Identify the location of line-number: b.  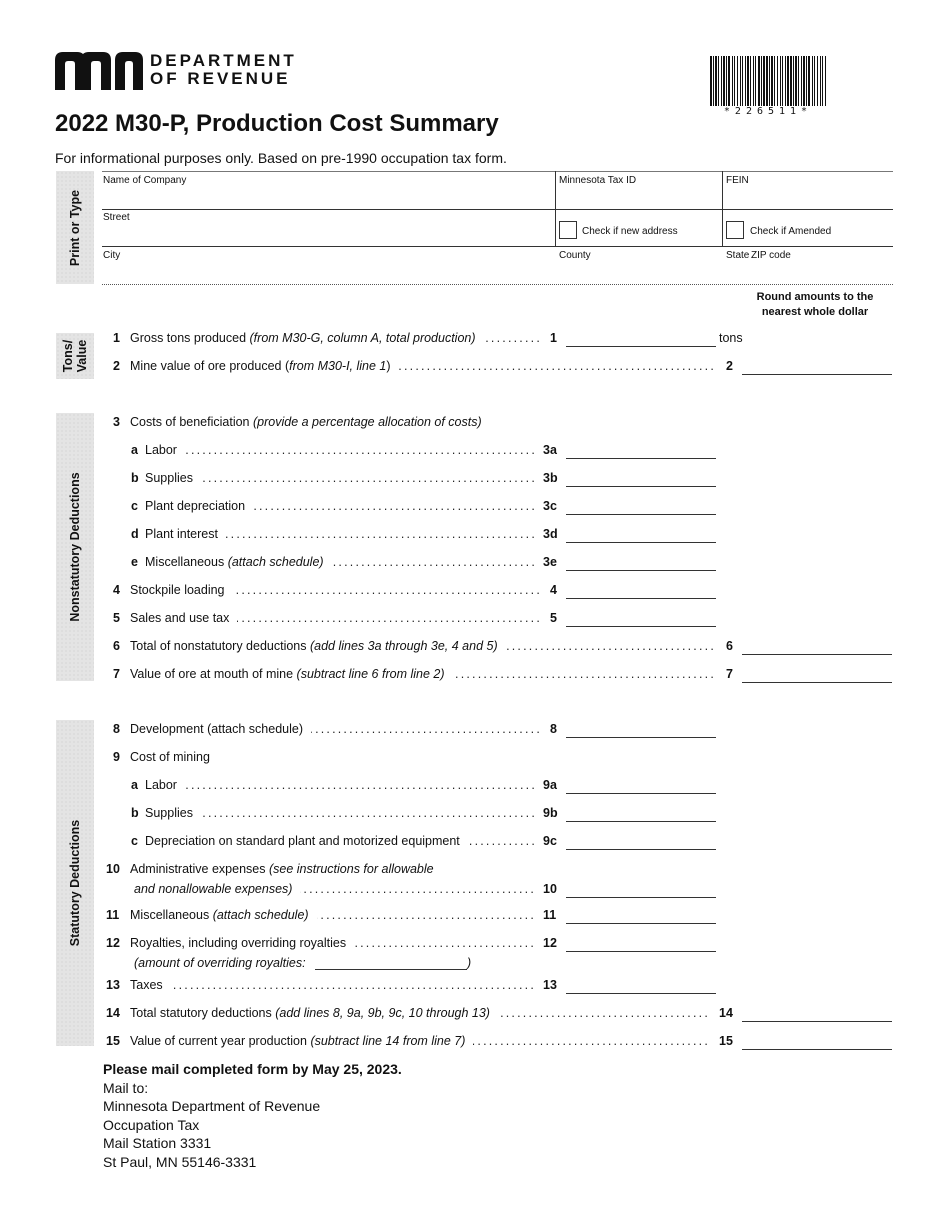
(135, 478).